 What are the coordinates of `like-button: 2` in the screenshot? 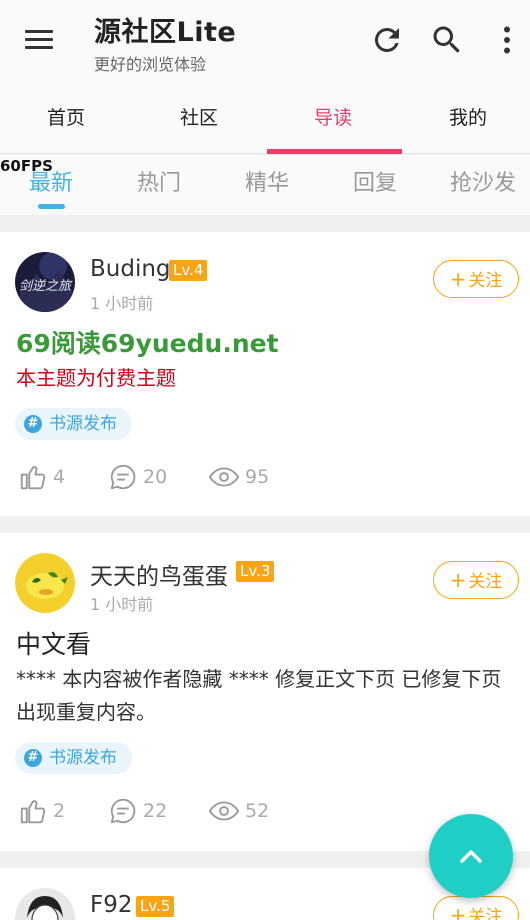 It's located at (48, 812).